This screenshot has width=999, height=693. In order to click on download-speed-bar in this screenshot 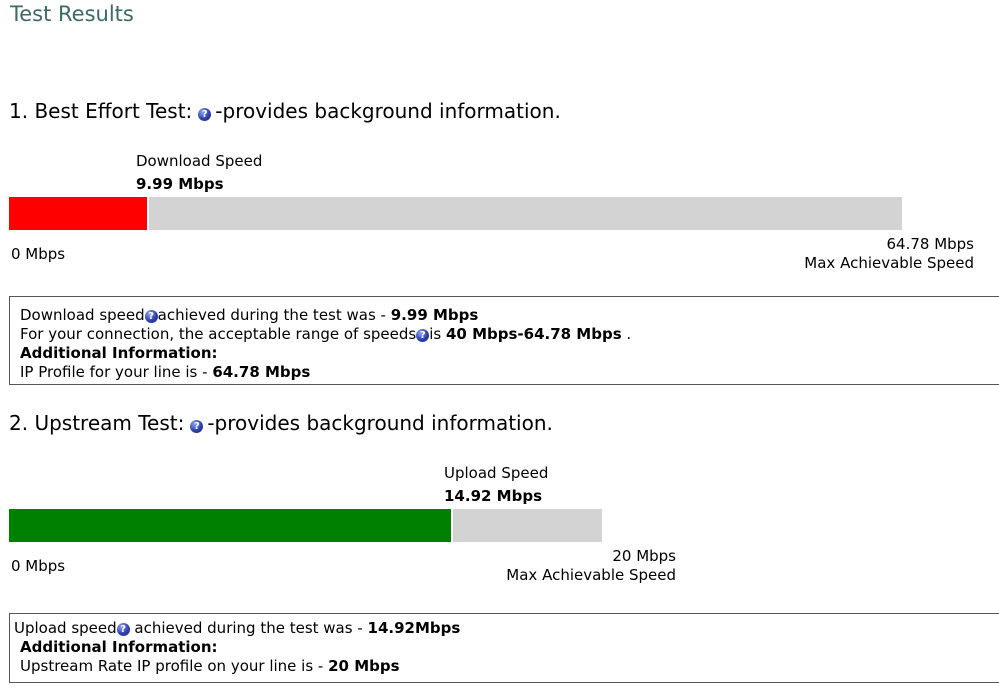, I will do `click(455, 213)`.